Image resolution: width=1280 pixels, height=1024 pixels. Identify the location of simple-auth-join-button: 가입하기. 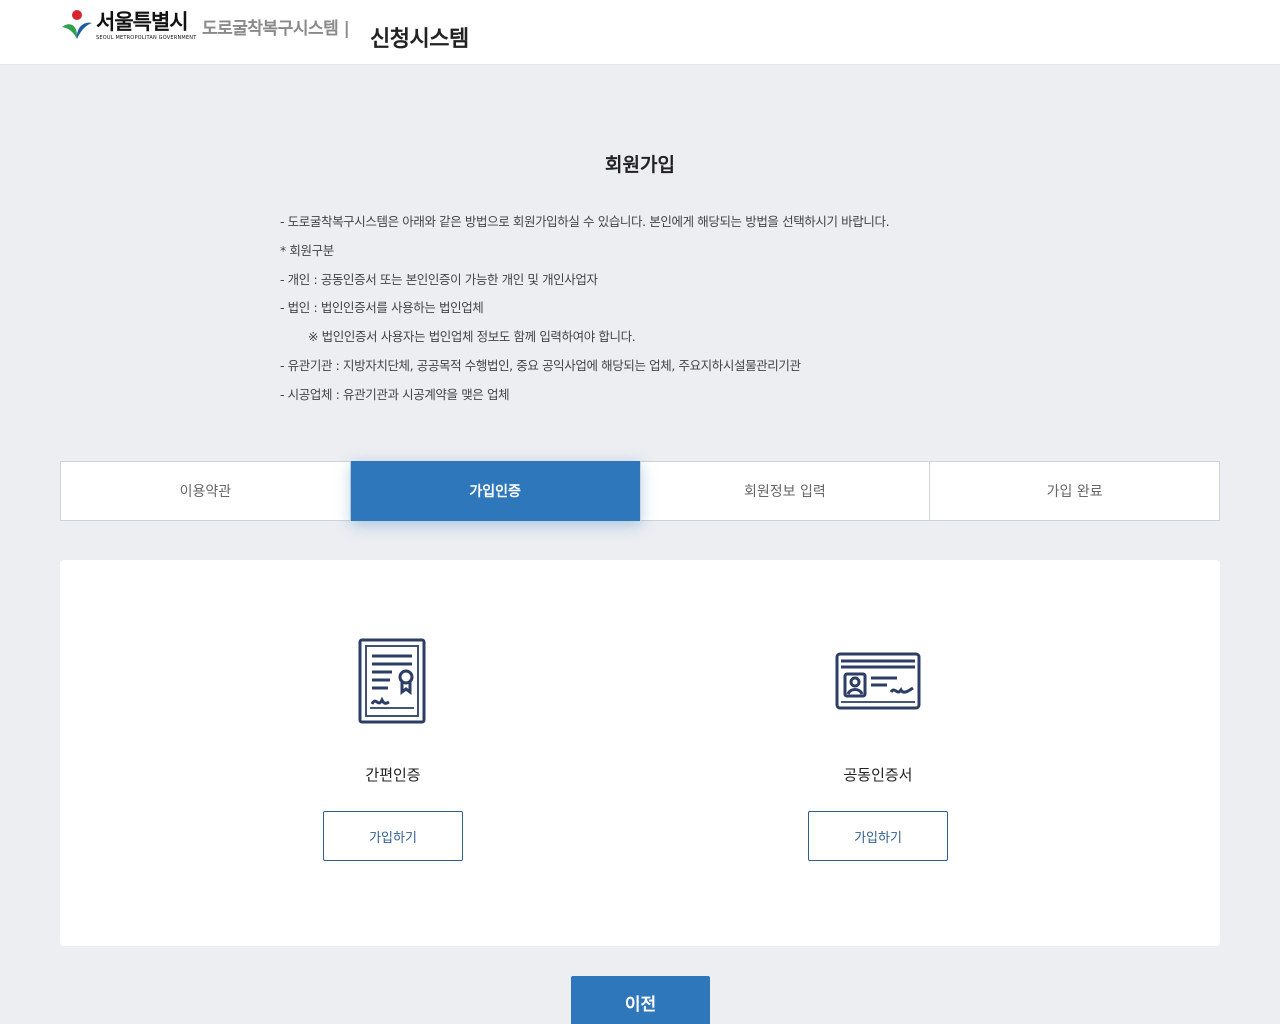
(393, 836).